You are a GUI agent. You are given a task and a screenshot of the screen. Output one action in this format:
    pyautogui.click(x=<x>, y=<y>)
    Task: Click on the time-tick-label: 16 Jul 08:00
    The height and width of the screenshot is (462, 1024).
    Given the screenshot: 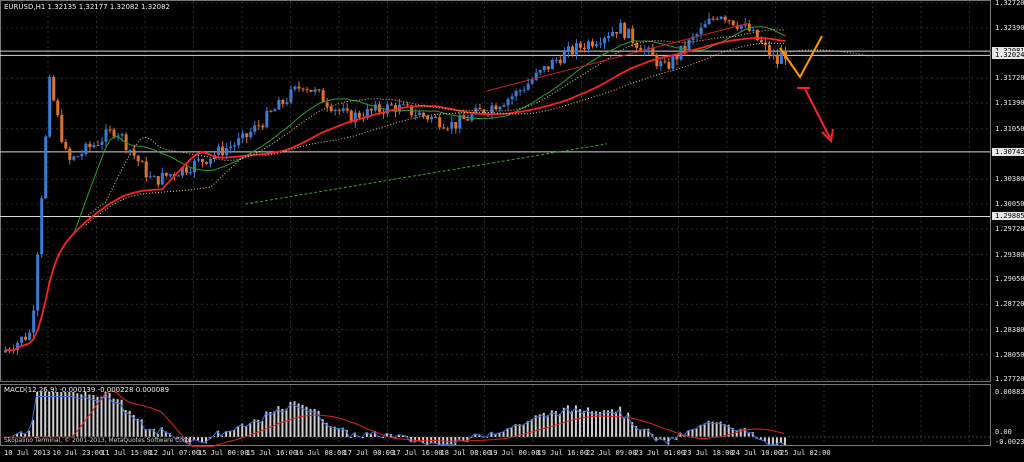 What is the action you would take?
    pyautogui.click(x=320, y=453)
    